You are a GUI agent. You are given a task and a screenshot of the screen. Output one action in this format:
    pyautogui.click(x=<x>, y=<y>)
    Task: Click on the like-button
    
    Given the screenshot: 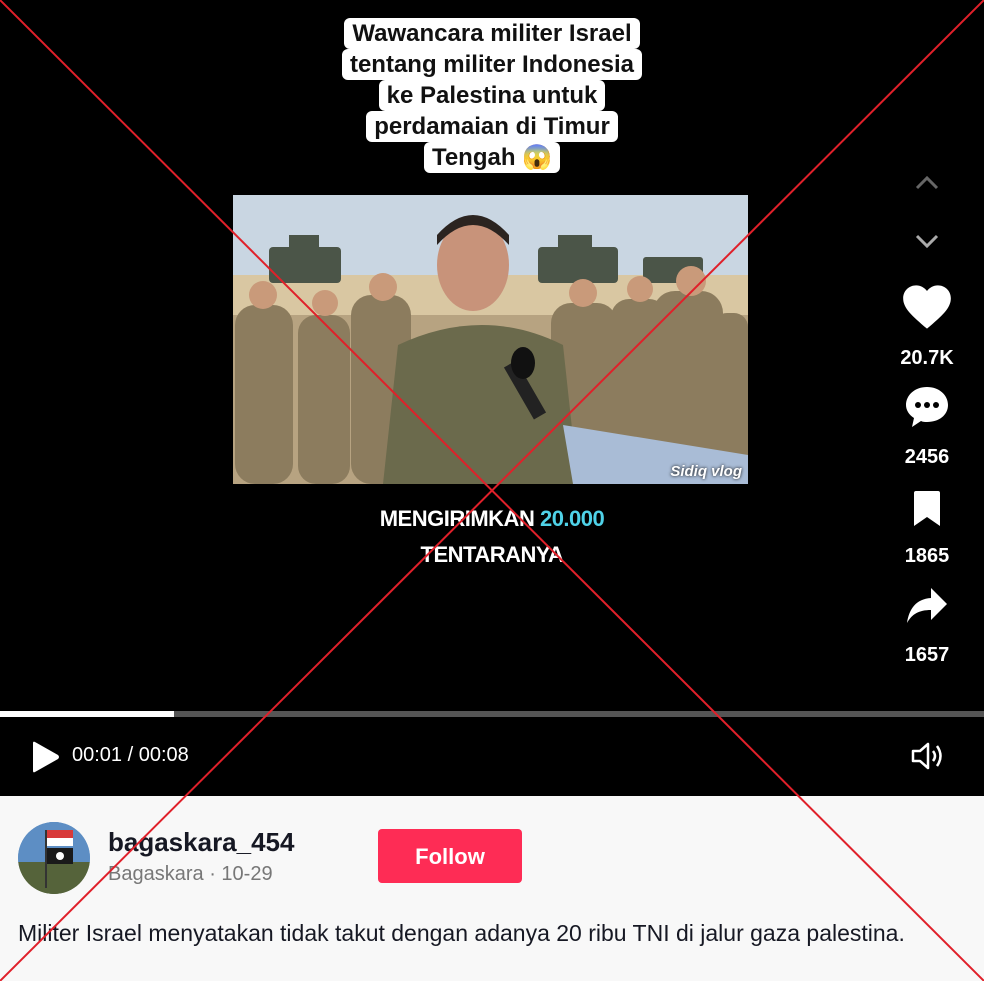 What is the action you would take?
    pyautogui.click(x=927, y=309)
    